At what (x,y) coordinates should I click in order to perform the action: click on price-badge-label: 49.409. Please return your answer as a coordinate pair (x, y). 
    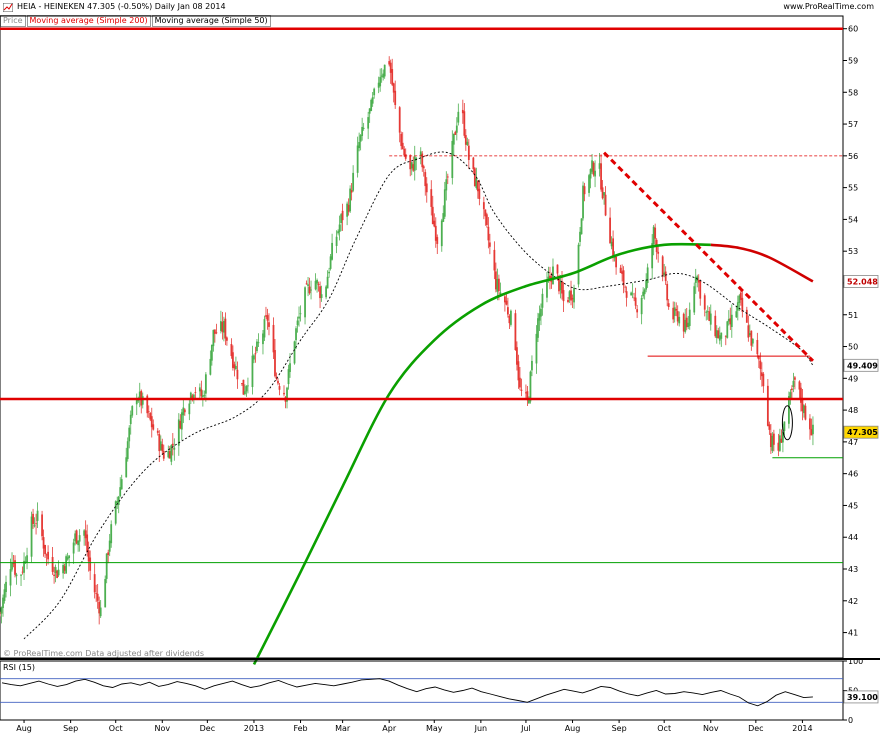
    Looking at the image, I should click on (862, 365).